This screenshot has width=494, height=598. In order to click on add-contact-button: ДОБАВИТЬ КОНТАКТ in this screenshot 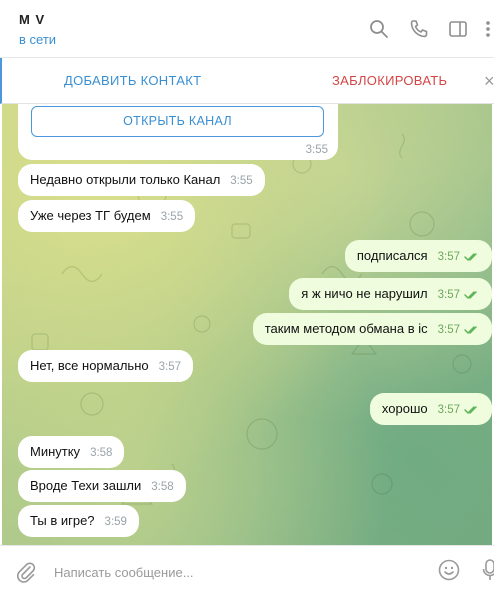, I will do `click(132, 80)`.